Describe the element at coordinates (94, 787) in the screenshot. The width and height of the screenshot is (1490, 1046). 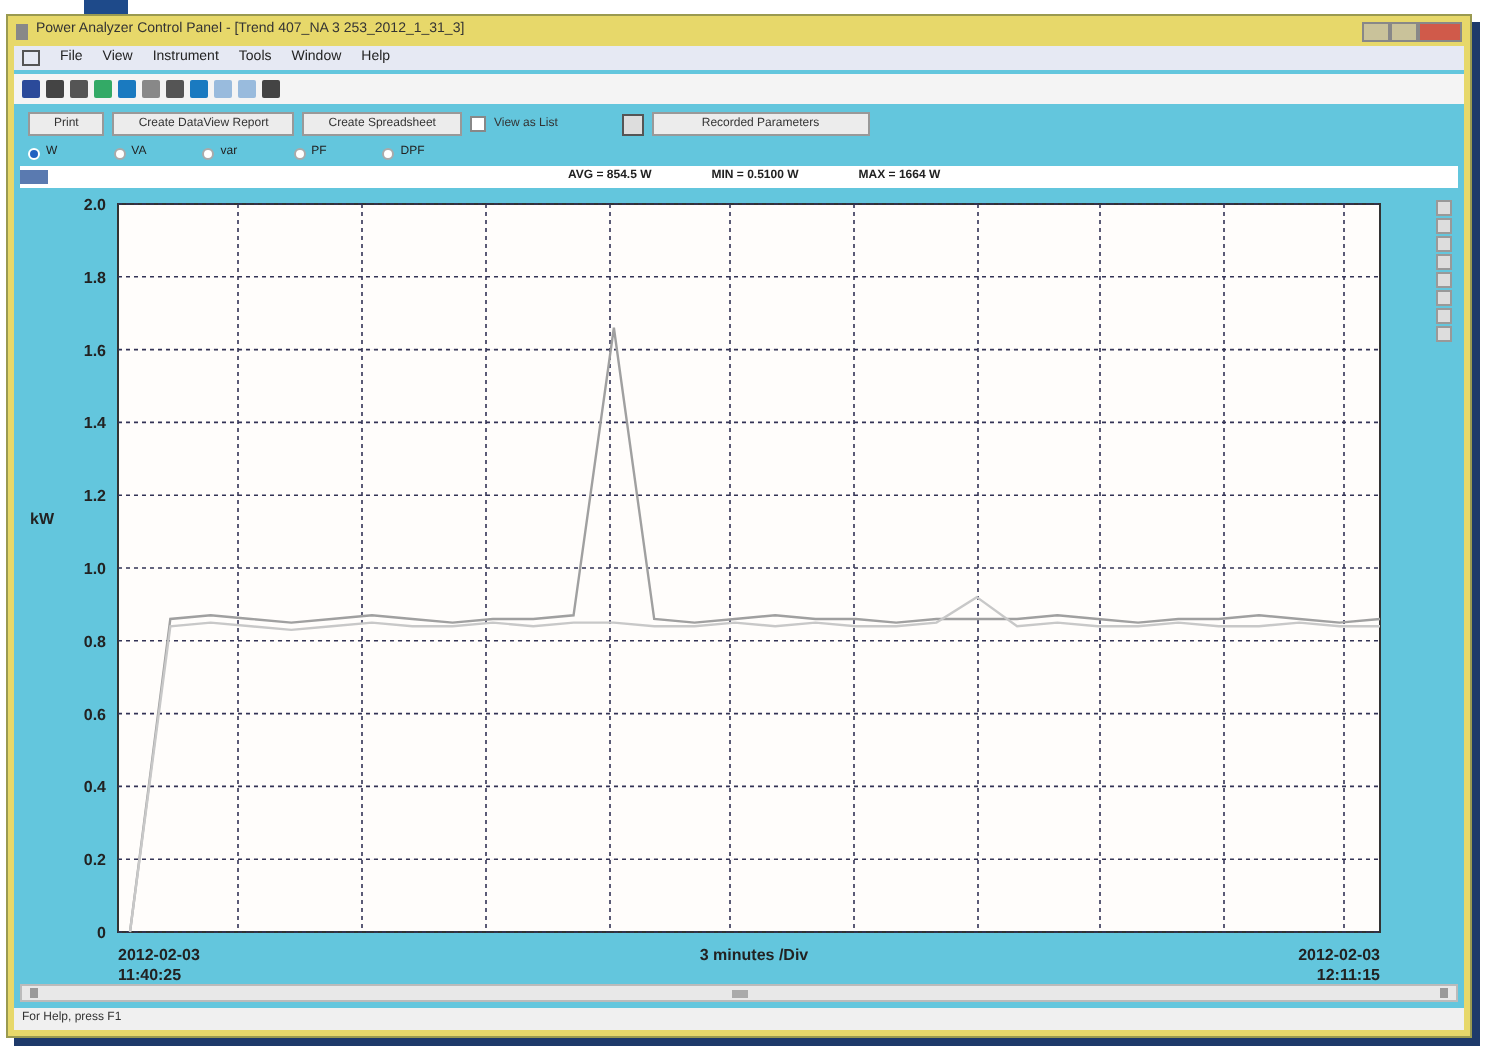
I see `y-tick-label: 0.4` at that location.